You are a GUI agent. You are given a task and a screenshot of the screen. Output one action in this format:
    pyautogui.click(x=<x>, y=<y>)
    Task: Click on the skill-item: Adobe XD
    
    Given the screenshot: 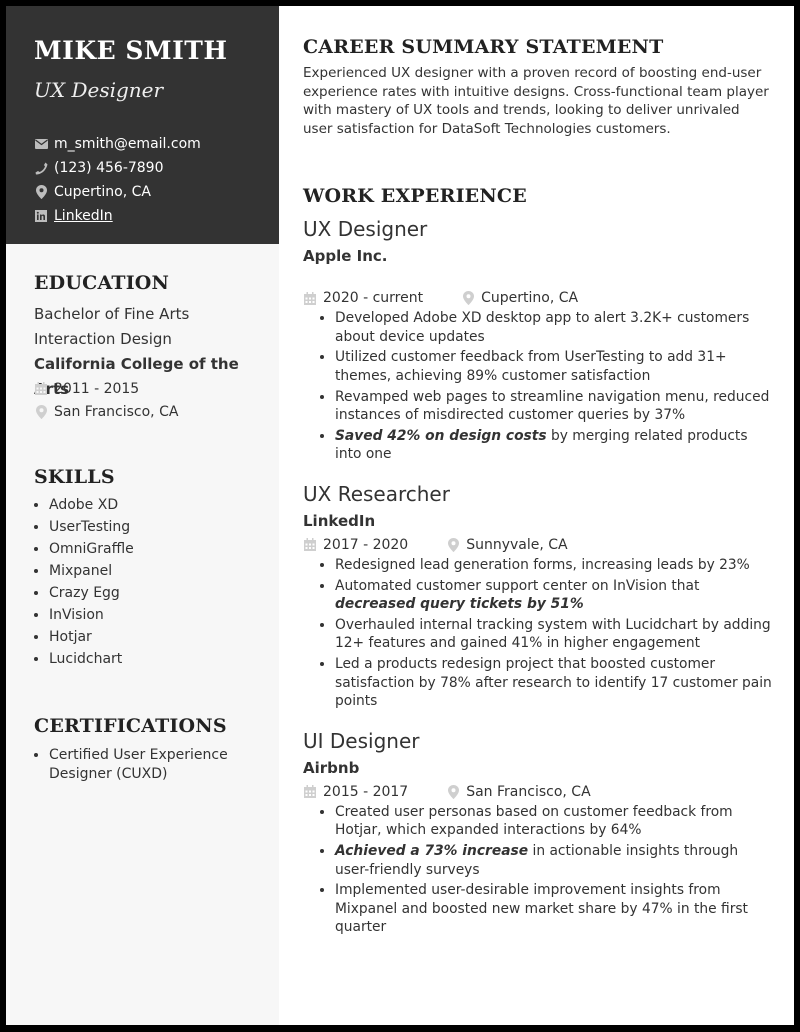 What is the action you would take?
    pyautogui.click(x=156, y=505)
    